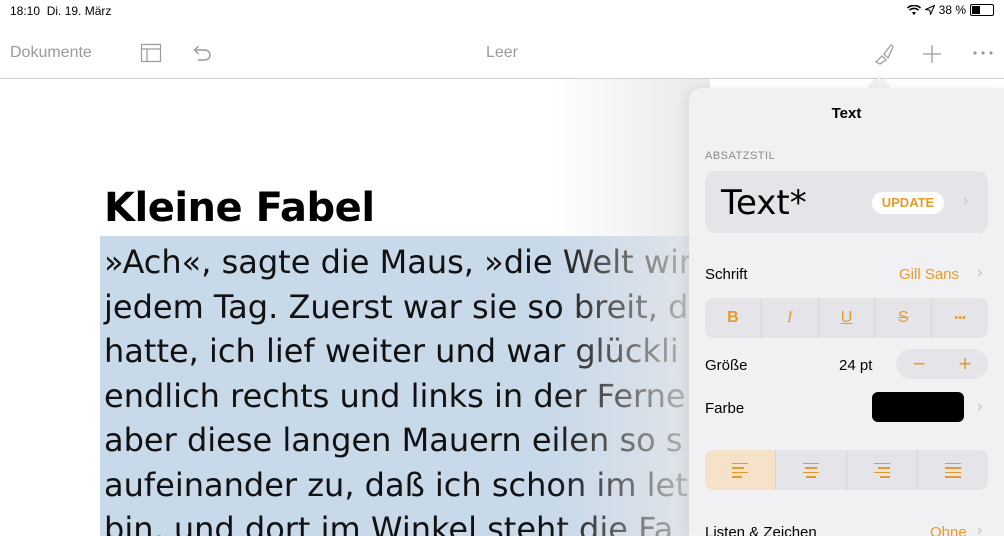 This screenshot has width=1004, height=536. Describe the element at coordinates (502, 11) in the screenshot. I see `status-bar: 18:10 Di. 19. März 38 %` at that location.